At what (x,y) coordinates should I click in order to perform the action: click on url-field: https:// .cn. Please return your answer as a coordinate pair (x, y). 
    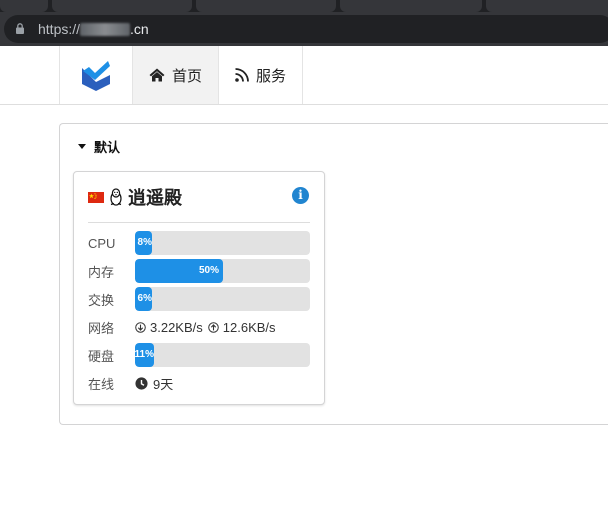
    Looking at the image, I should click on (306, 29).